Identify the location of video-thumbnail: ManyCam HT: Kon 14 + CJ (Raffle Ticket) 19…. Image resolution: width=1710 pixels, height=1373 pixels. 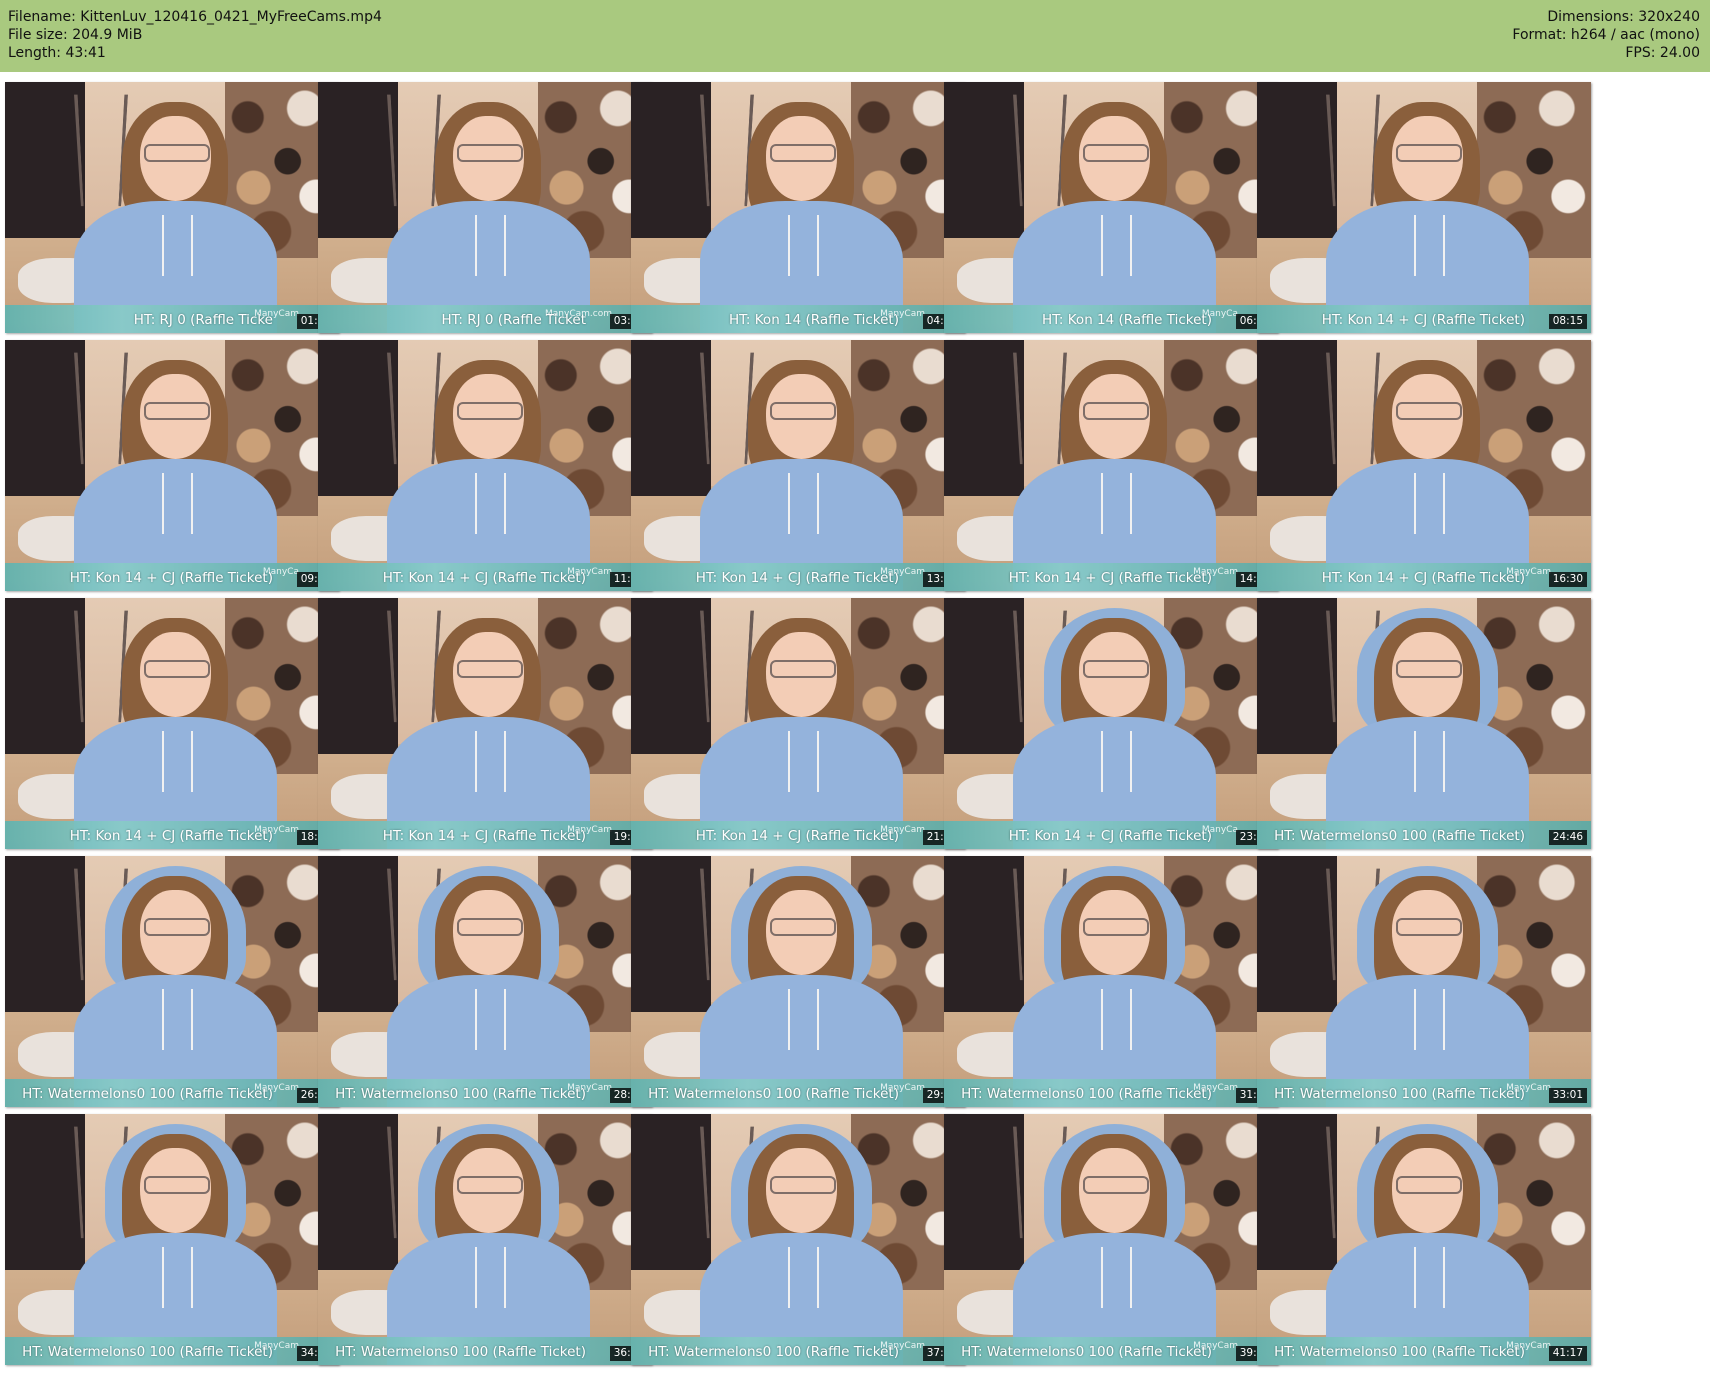
(485, 723).